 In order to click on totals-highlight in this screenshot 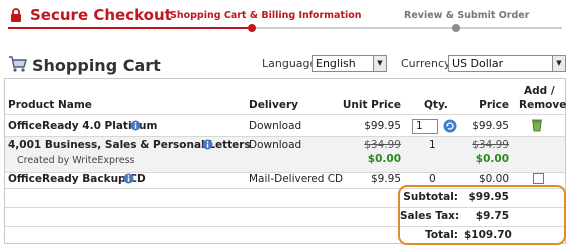, I will do `click(482, 215)`.